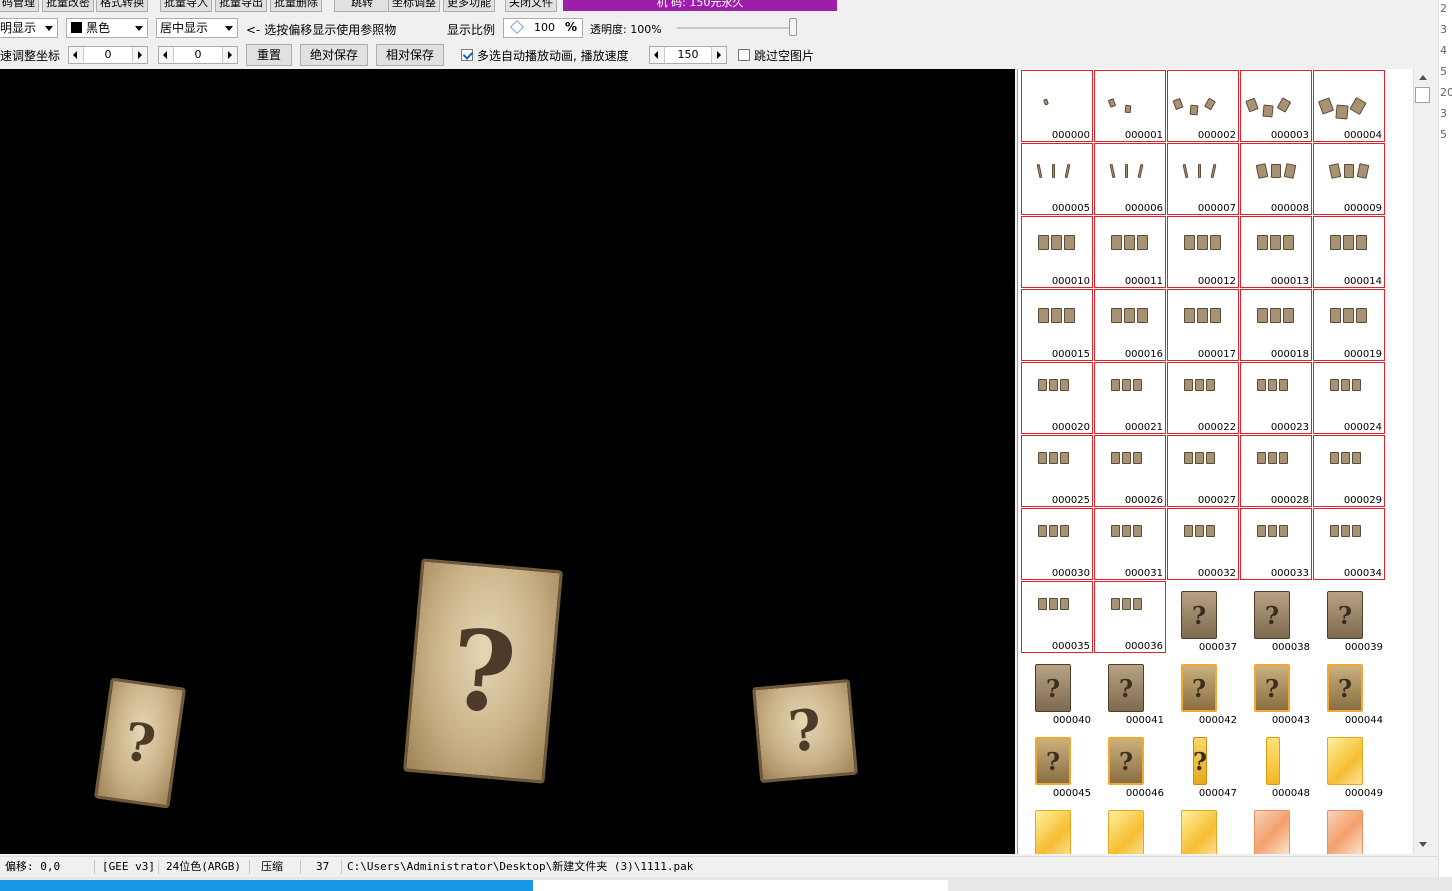  Describe the element at coordinates (1276, 106) in the screenshot. I see `thumbnail-cell: 000003` at that location.